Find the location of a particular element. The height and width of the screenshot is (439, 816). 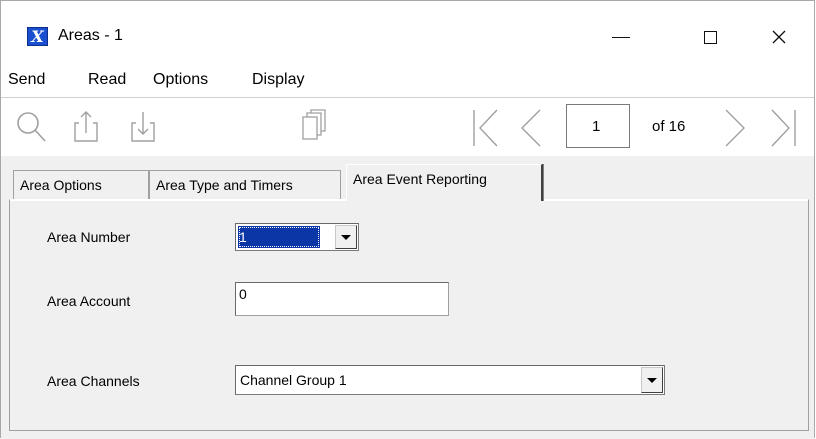

menu-display: Display is located at coordinates (278, 80).